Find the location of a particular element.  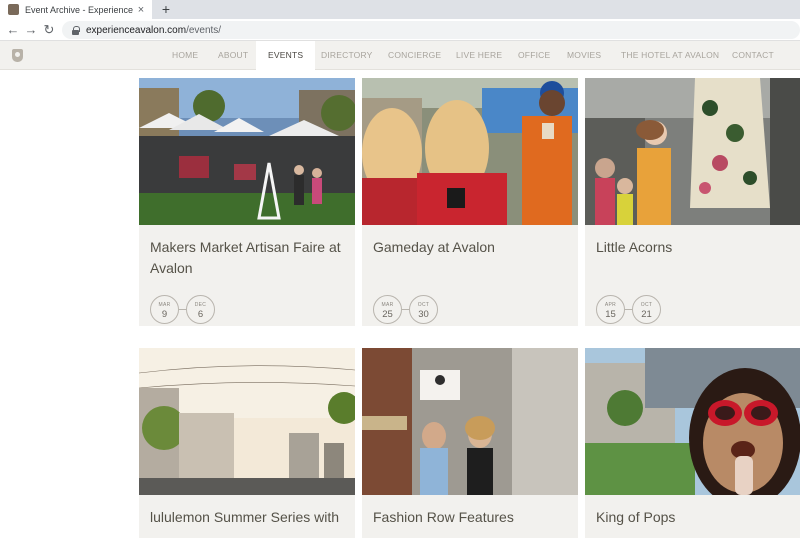

end-date: OCT 30 is located at coordinates (423, 309).